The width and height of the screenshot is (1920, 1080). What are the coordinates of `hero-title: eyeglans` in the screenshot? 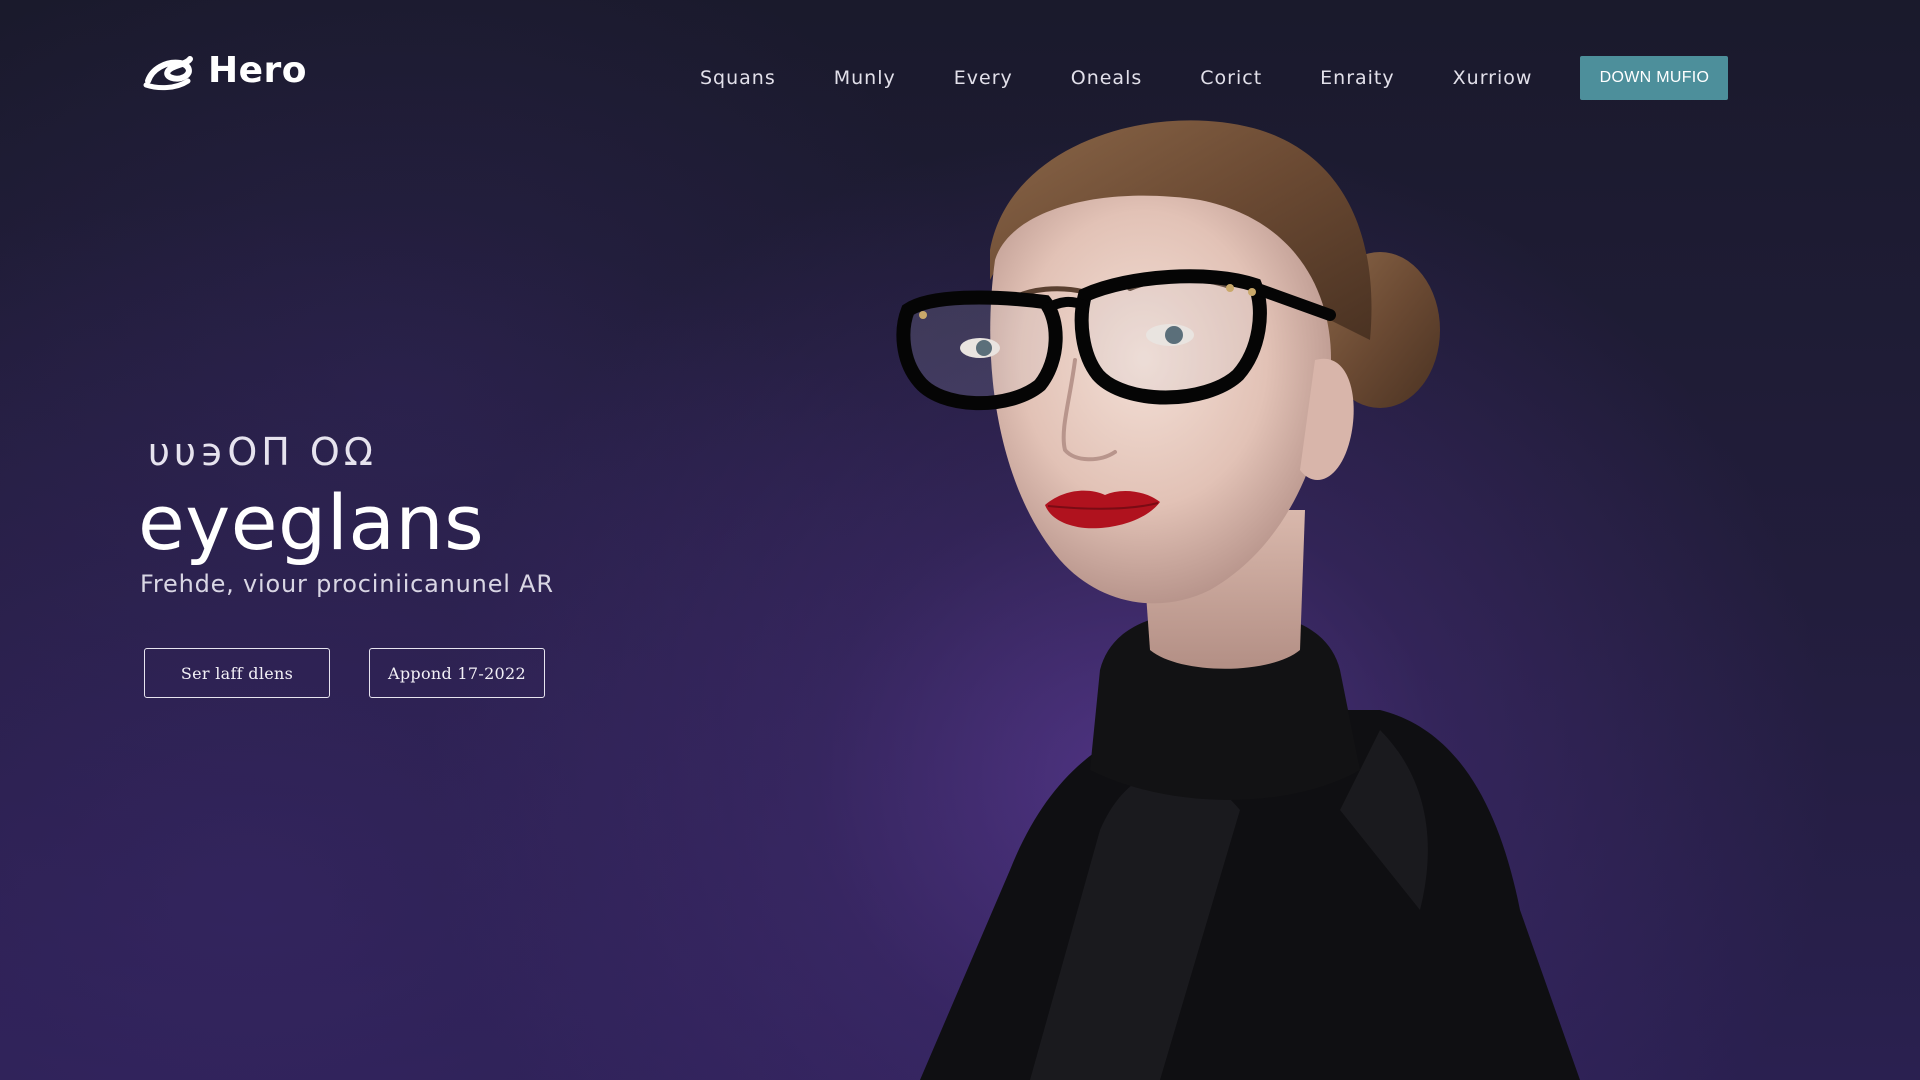 It's located at (311, 522).